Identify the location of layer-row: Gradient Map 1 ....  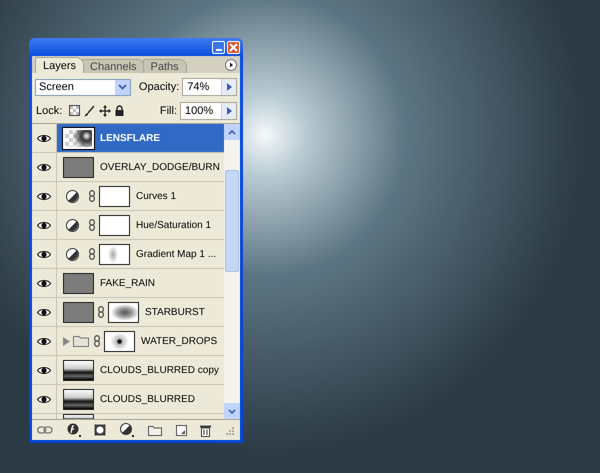
(128, 254).